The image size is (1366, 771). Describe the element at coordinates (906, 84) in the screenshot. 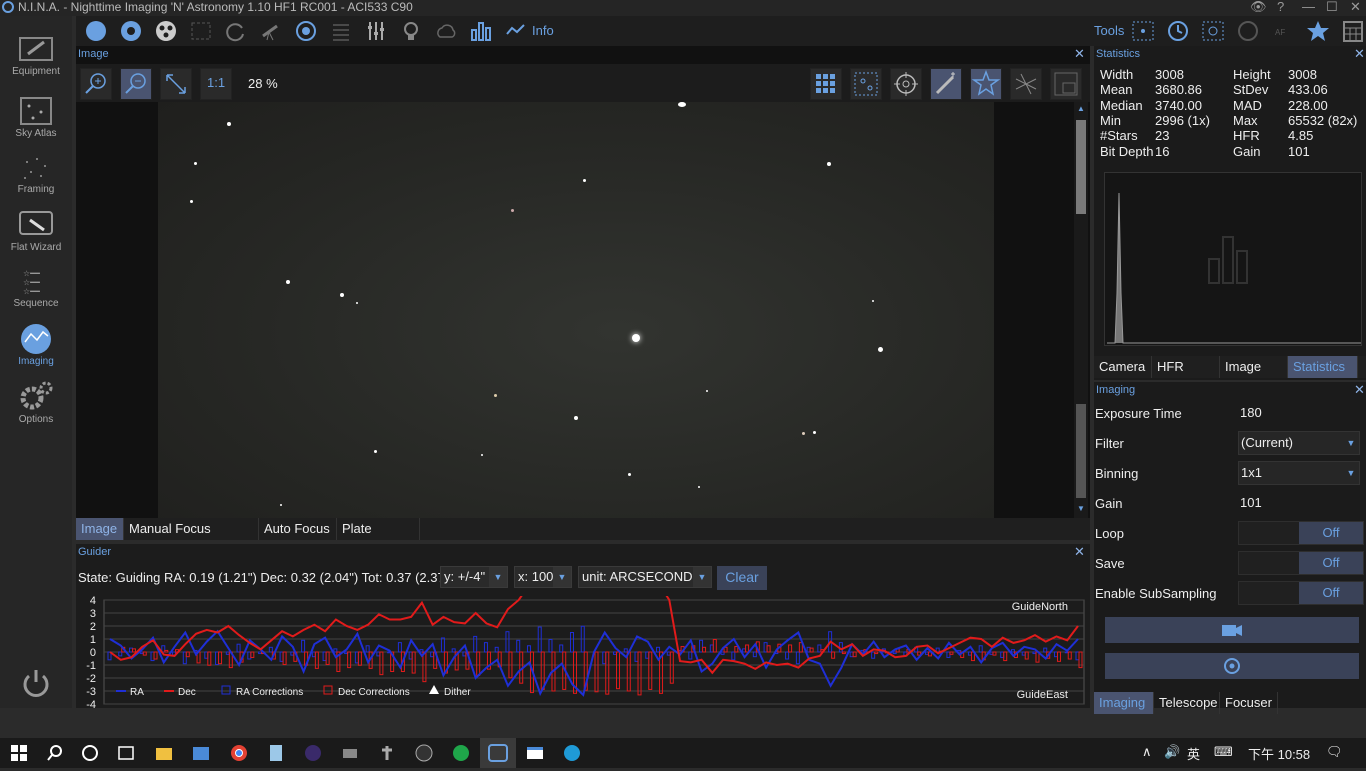

I see `crosshair-button` at that location.